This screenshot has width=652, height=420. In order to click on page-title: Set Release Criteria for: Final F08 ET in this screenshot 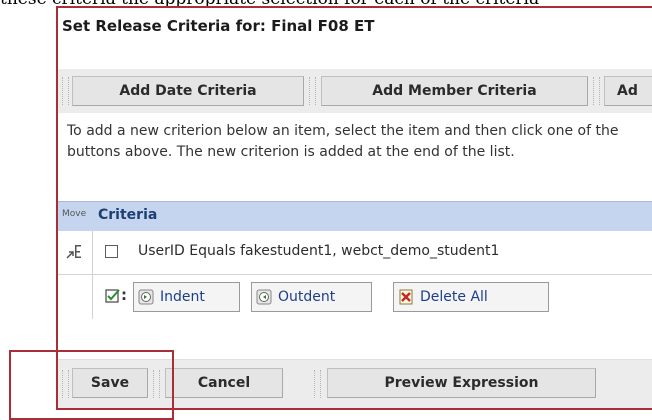, I will do `click(218, 26)`.